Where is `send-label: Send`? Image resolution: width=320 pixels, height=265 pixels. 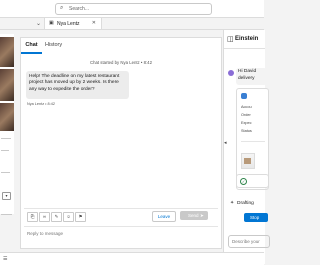 send-label: Send is located at coordinates (193, 215).